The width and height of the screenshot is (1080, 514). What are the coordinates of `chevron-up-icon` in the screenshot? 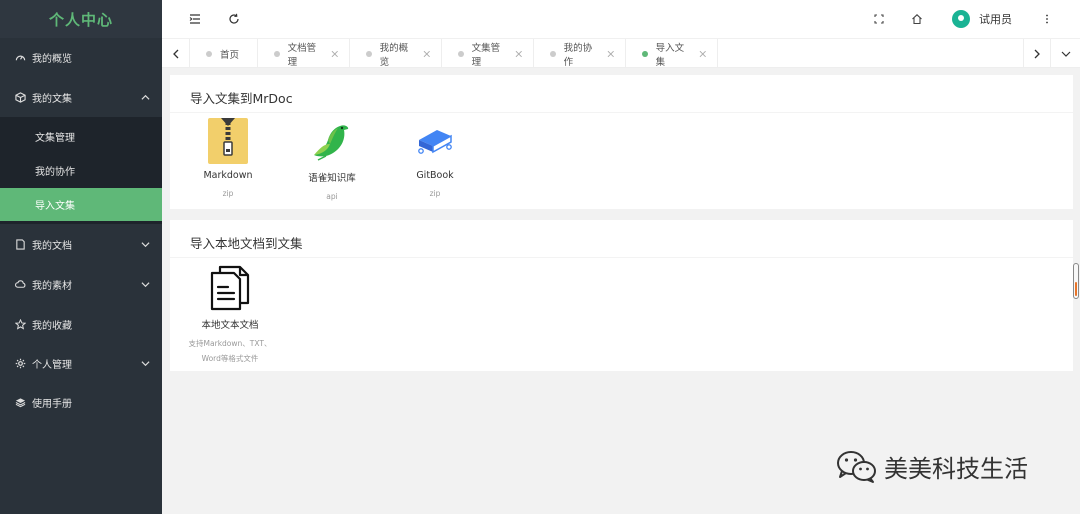 It's located at (145, 97).